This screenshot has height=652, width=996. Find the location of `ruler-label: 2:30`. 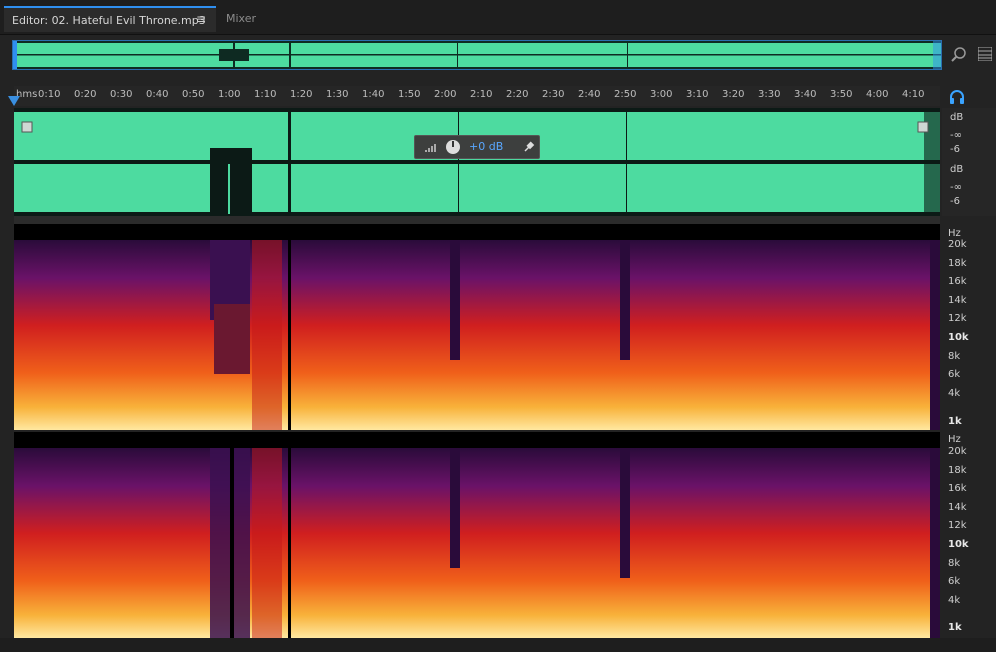

ruler-label: 2:30 is located at coordinates (553, 94).